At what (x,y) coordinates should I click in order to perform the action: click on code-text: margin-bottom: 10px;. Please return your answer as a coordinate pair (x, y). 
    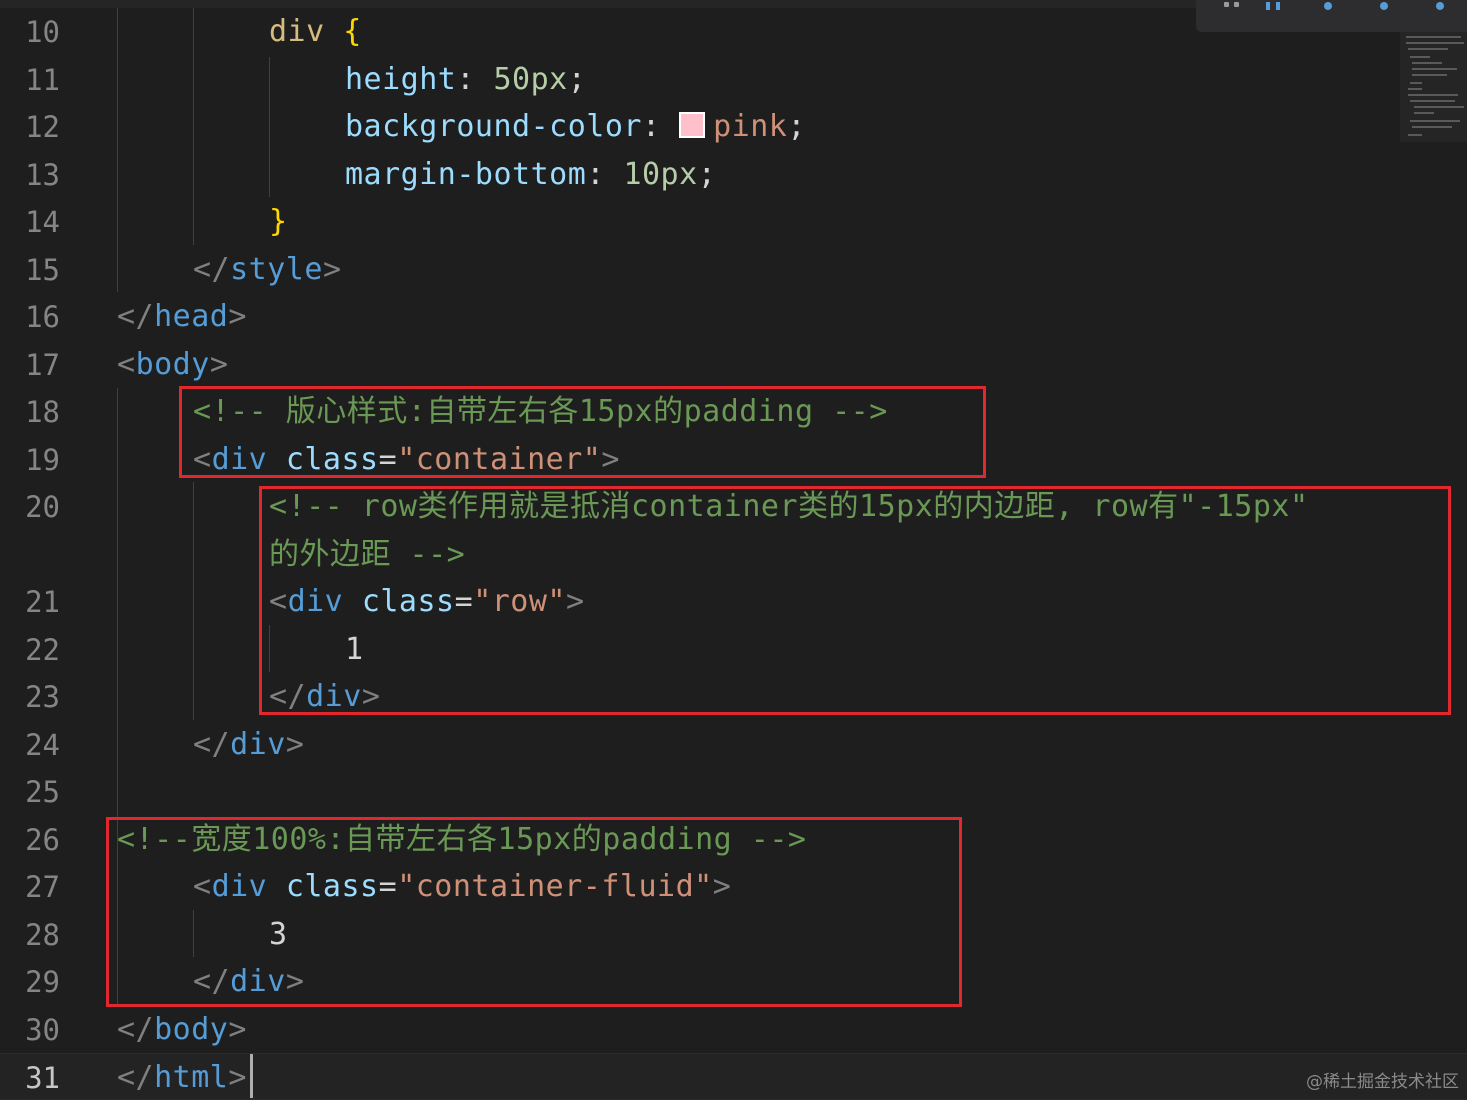
    Looking at the image, I should click on (530, 175).